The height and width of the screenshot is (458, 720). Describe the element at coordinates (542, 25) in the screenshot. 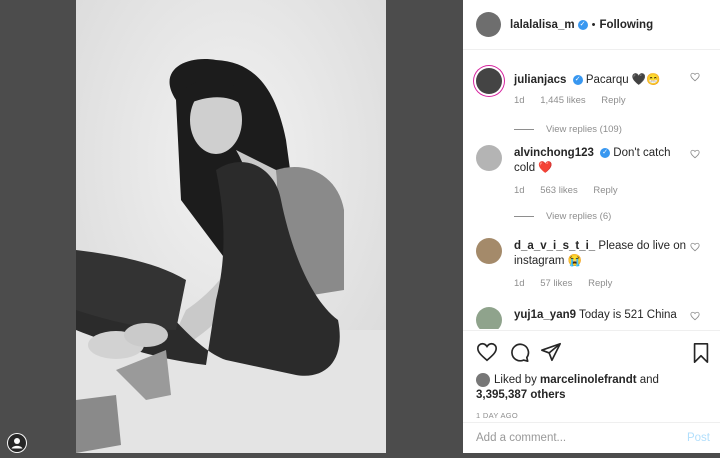

I see `author-username: lalalalisa_m` at that location.